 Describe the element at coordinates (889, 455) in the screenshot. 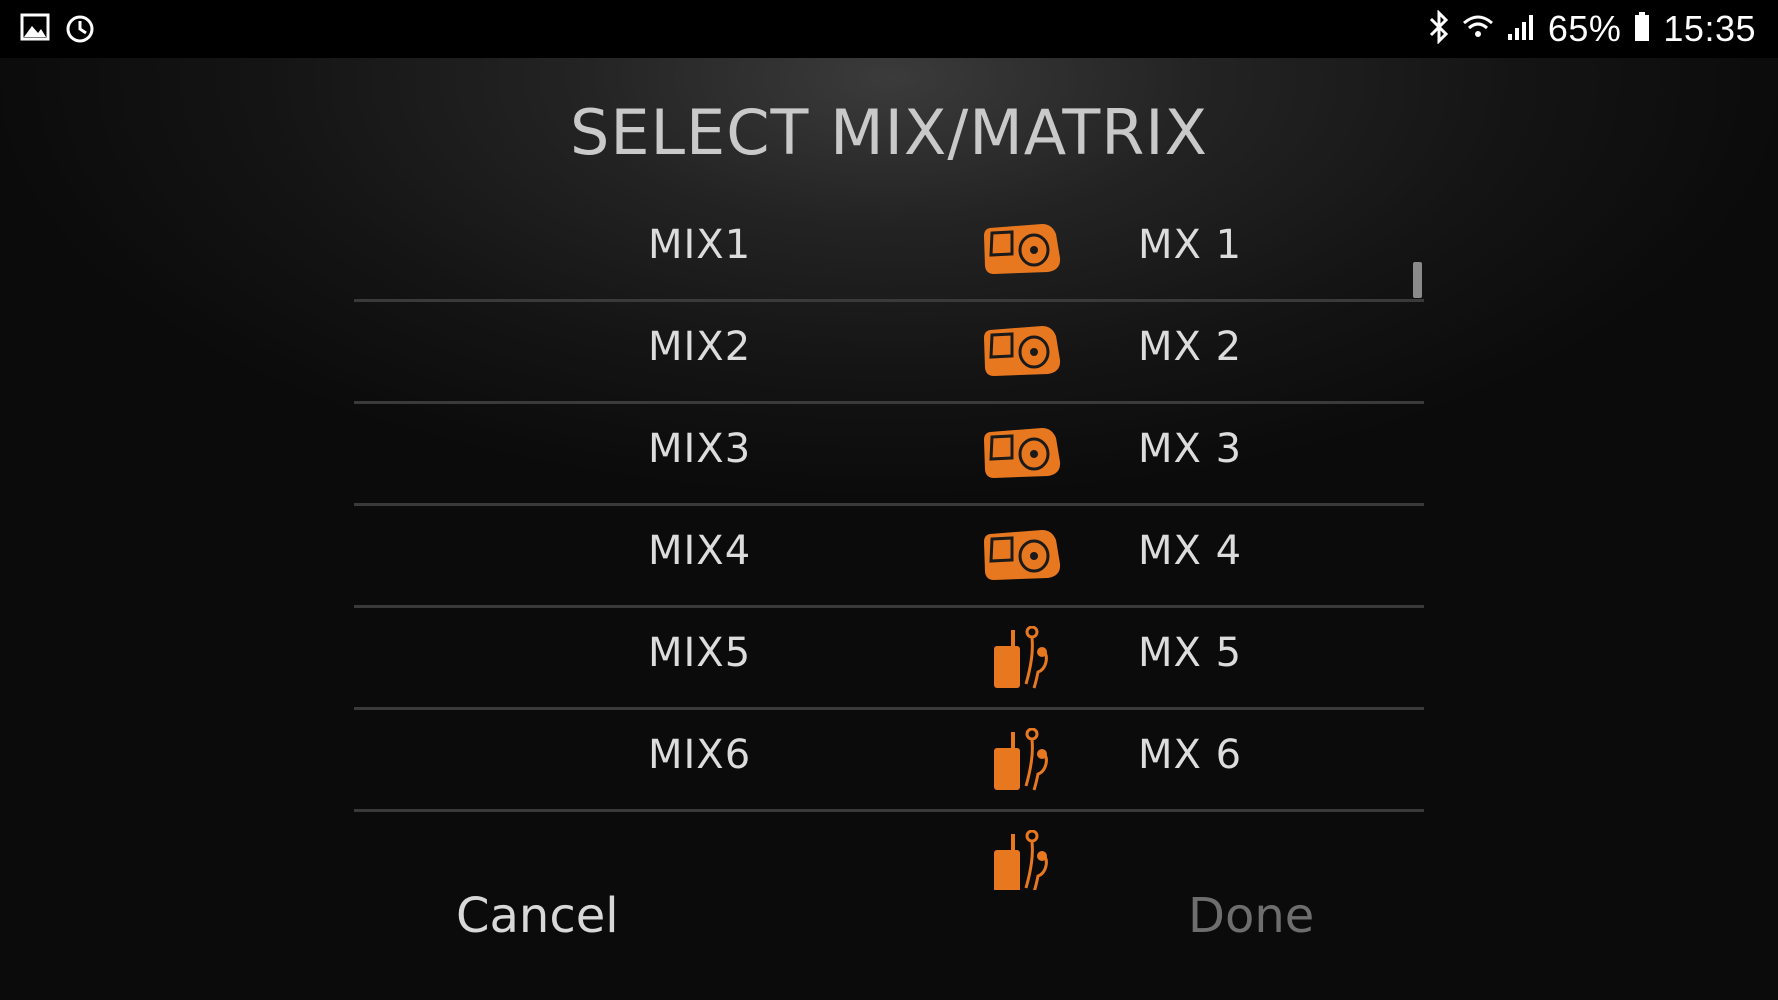

I see `list-item: MIX3 MX 3` at that location.